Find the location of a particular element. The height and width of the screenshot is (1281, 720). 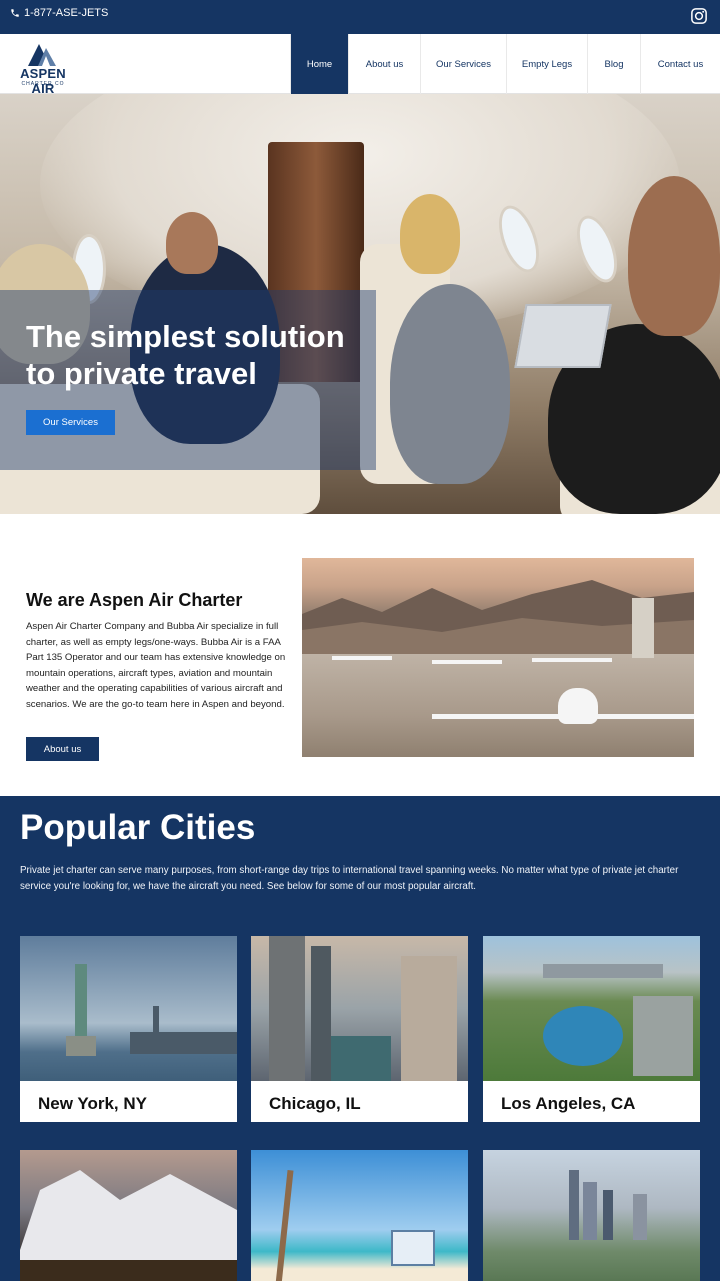

city-card-chicago: Chicago, IL is located at coordinates (359, 1029).